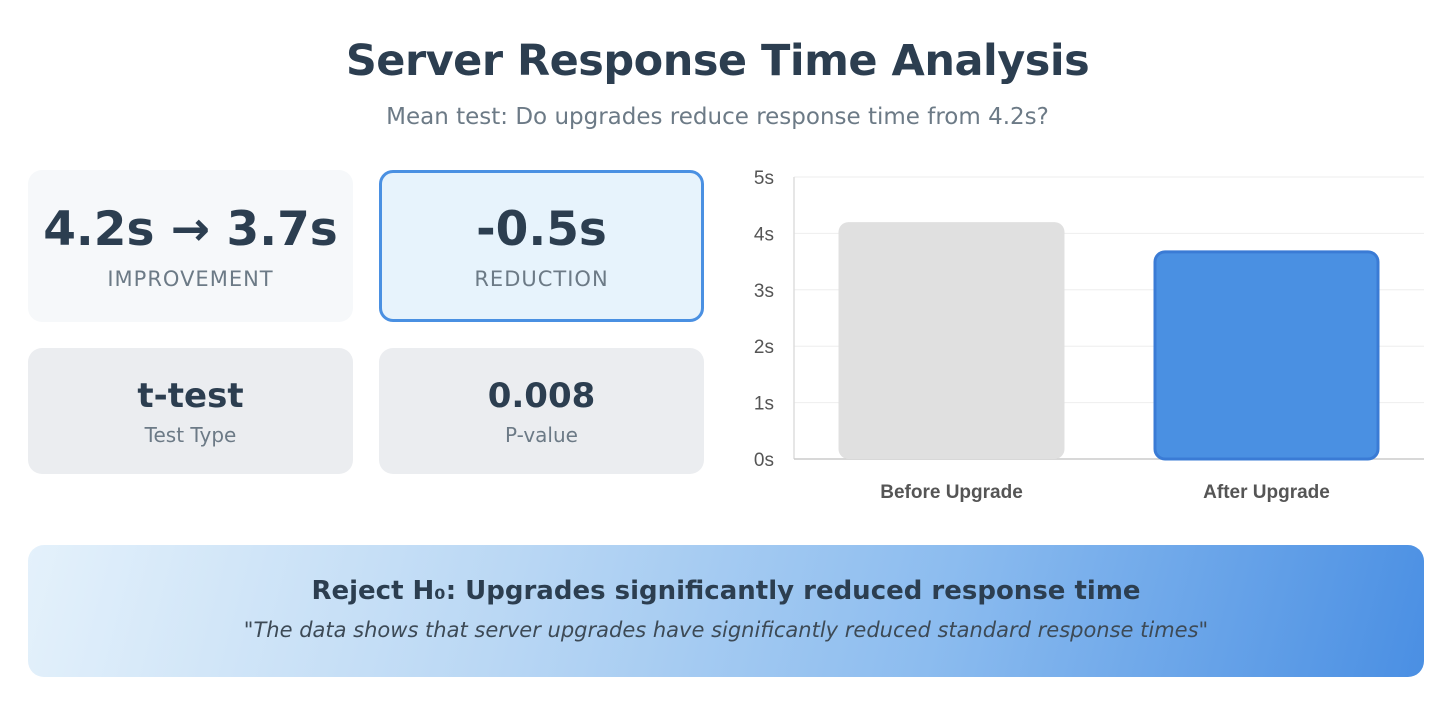 This screenshot has height=701, width=1435. What do you see at coordinates (190, 435) in the screenshot?
I see `test-type-label: Test Type` at bounding box center [190, 435].